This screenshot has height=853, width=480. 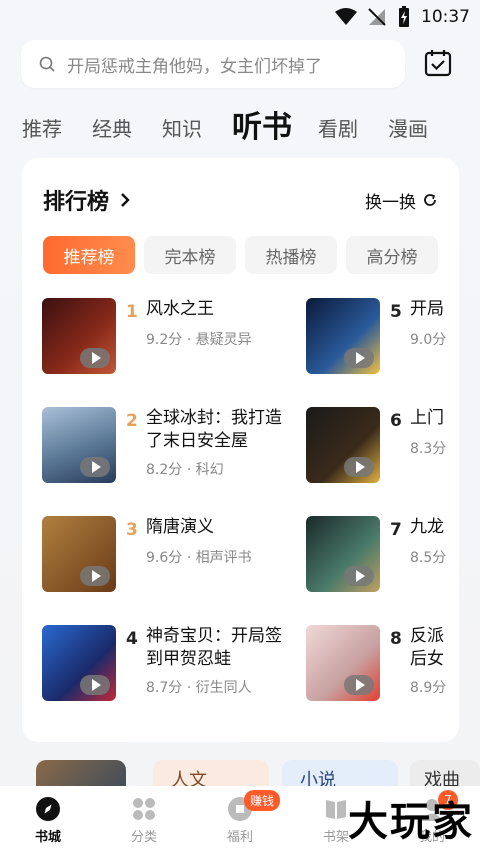 What do you see at coordinates (240, 817) in the screenshot?
I see `nav-welfare: 赚钱 福利` at bounding box center [240, 817].